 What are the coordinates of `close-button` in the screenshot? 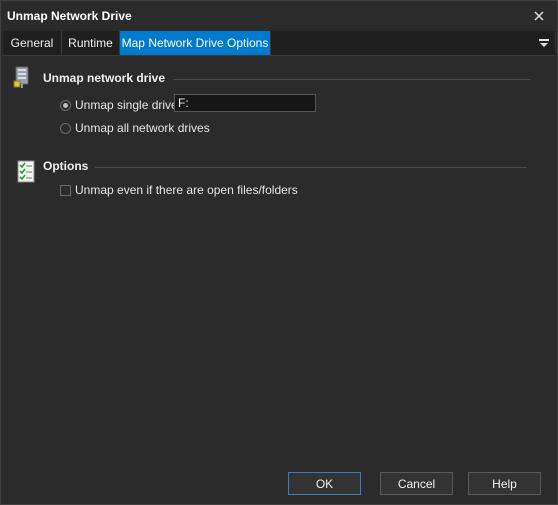 It's located at (539, 16).